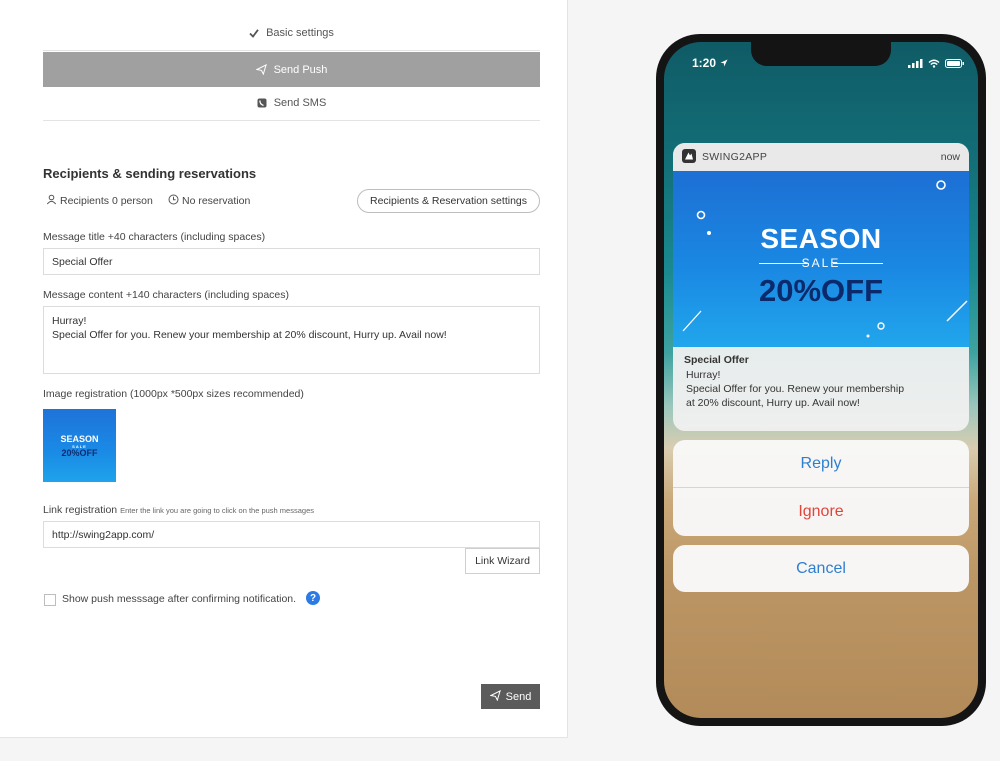  What do you see at coordinates (821, 54) in the screenshot?
I see `phone-notch` at bounding box center [821, 54].